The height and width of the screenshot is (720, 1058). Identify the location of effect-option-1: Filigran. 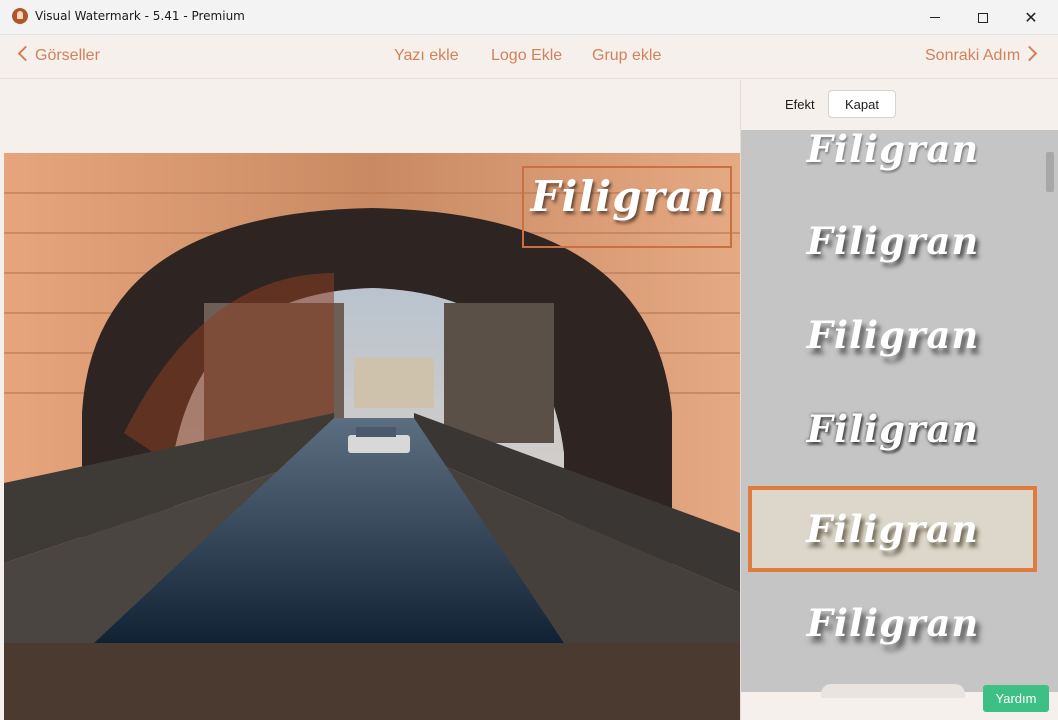
(893, 161).